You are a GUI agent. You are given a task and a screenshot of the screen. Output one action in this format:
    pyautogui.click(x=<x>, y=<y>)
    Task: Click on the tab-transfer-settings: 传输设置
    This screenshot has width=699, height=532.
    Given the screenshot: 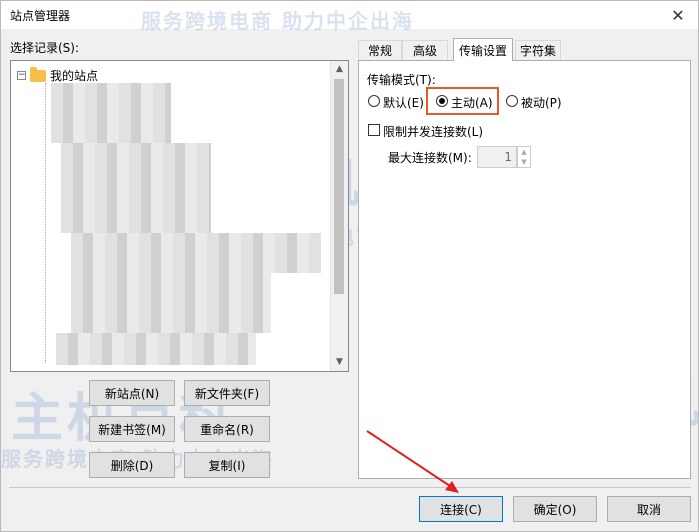 What is the action you would take?
    pyautogui.click(x=483, y=49)
    